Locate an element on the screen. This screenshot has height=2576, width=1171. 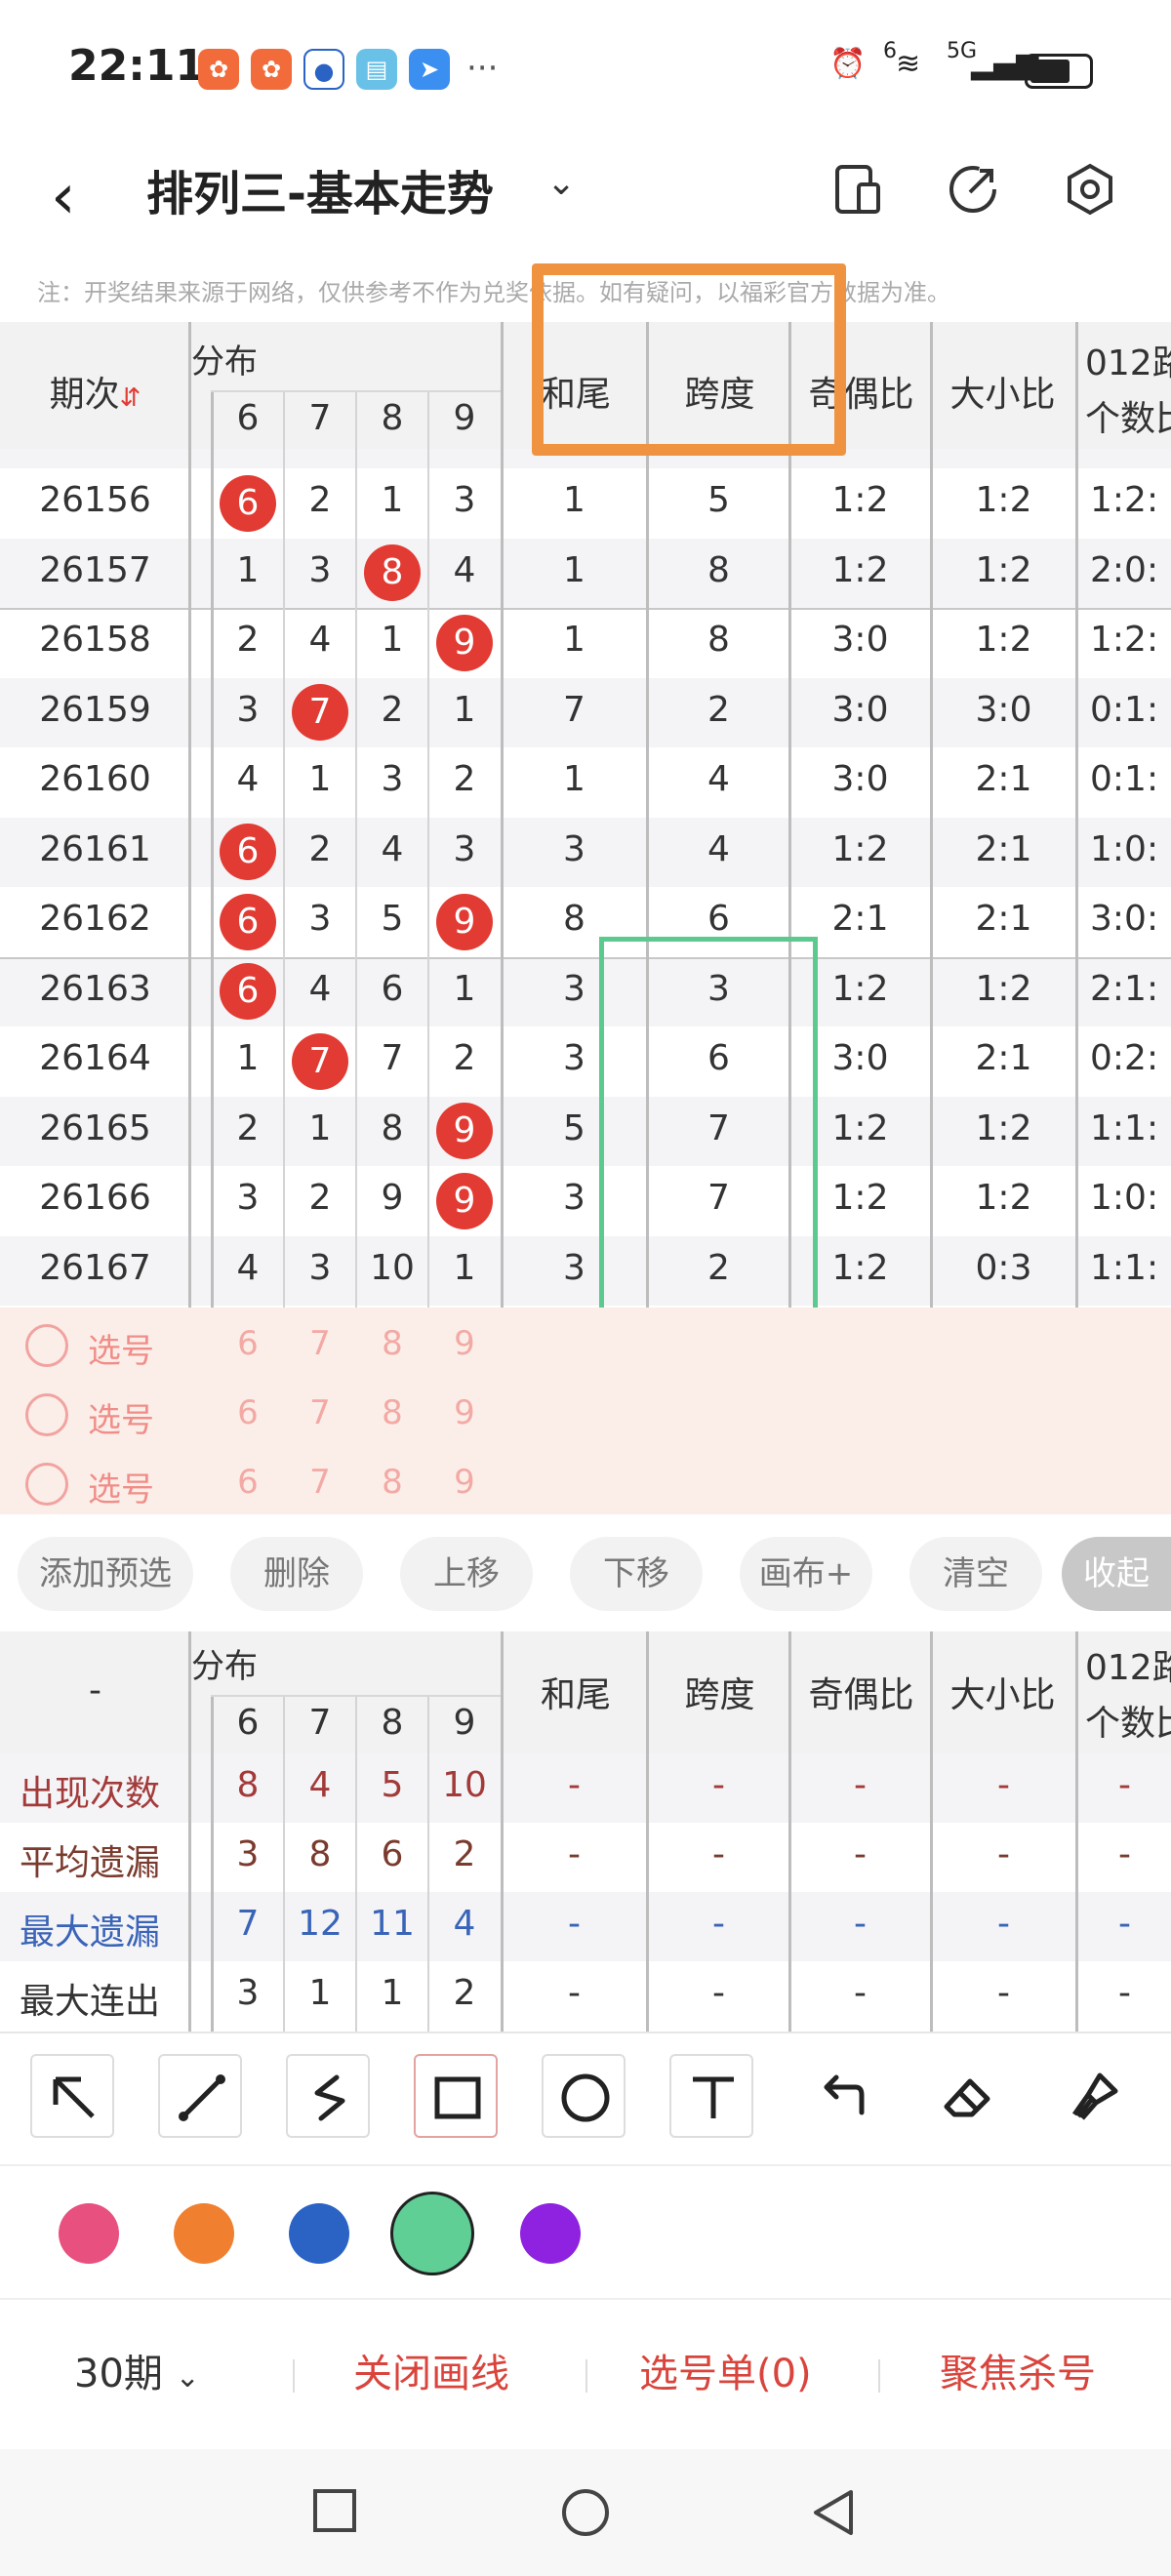
period-header-label: 期次 is located at coordinates (84, 395).